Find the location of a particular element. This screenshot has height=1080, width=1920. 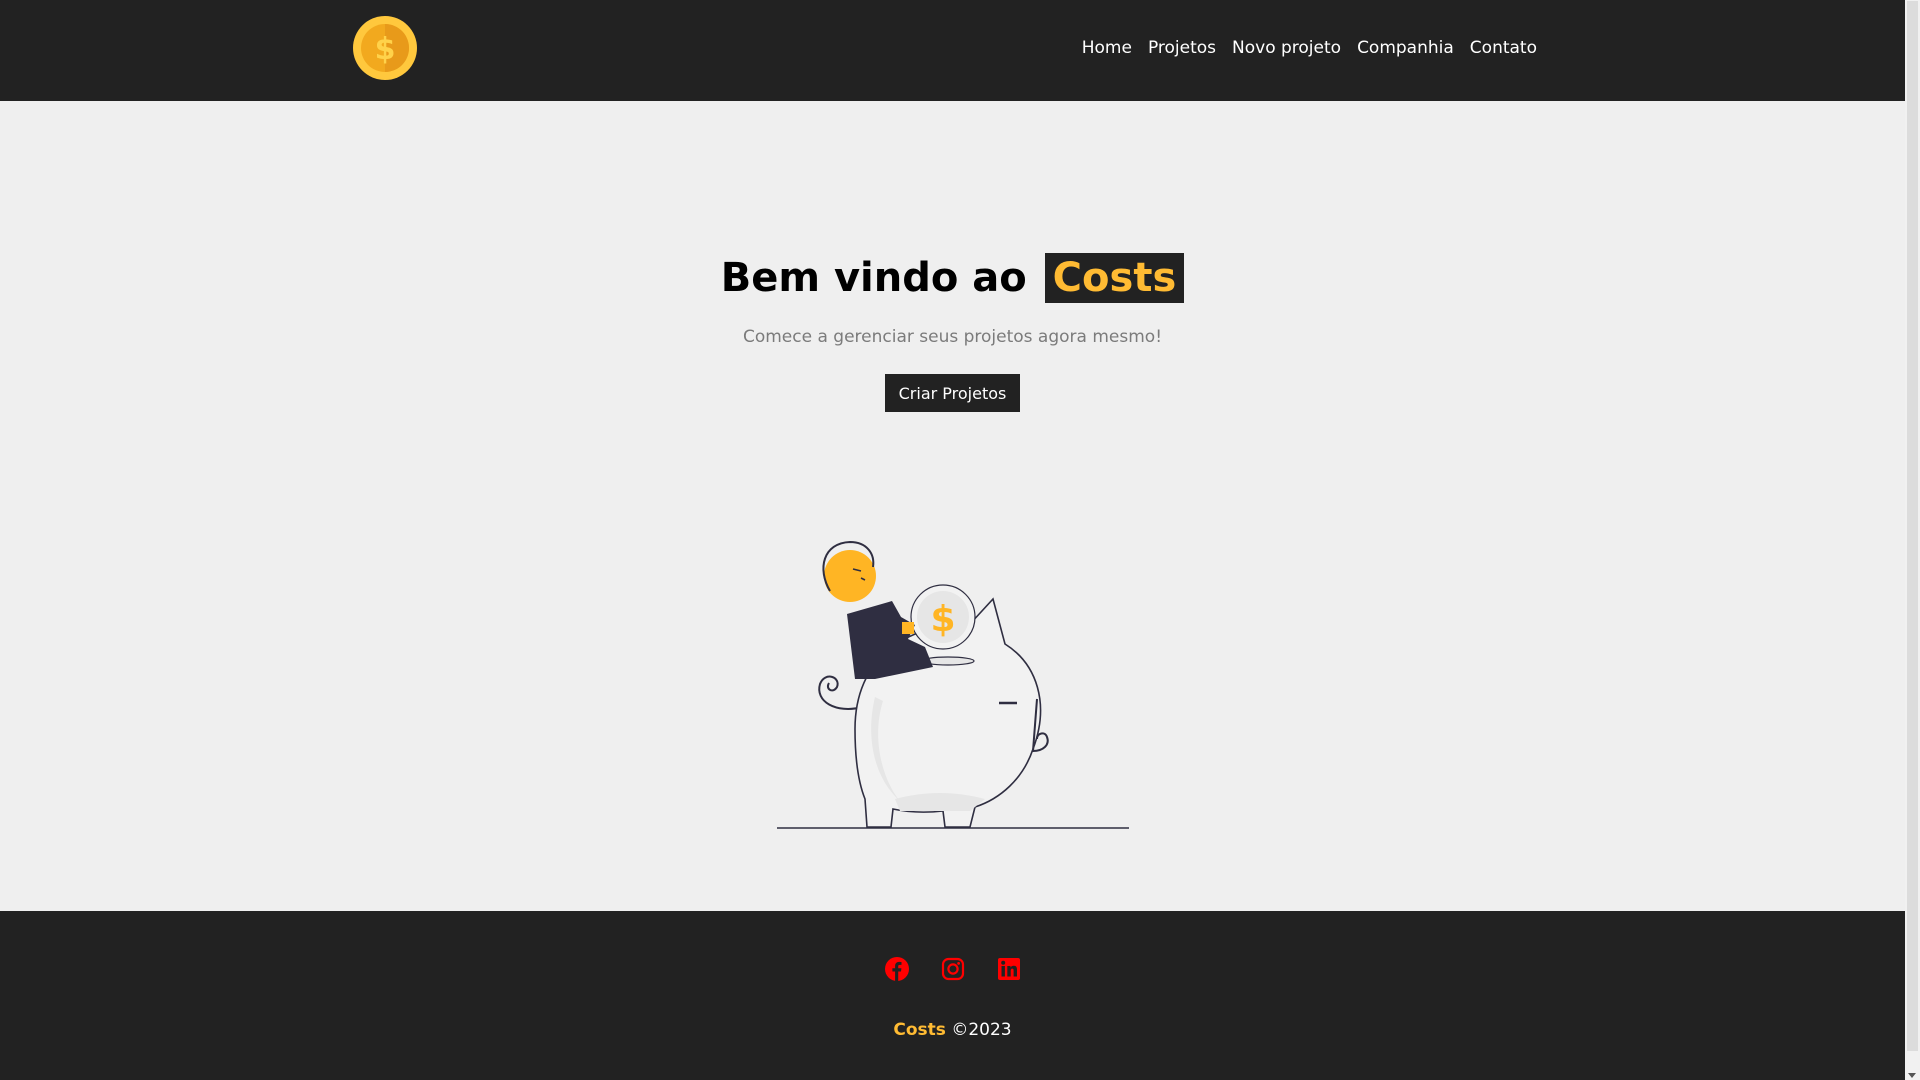

nav-link-novo-projeto: Novo projeto is located at coordinates (1286, 48).